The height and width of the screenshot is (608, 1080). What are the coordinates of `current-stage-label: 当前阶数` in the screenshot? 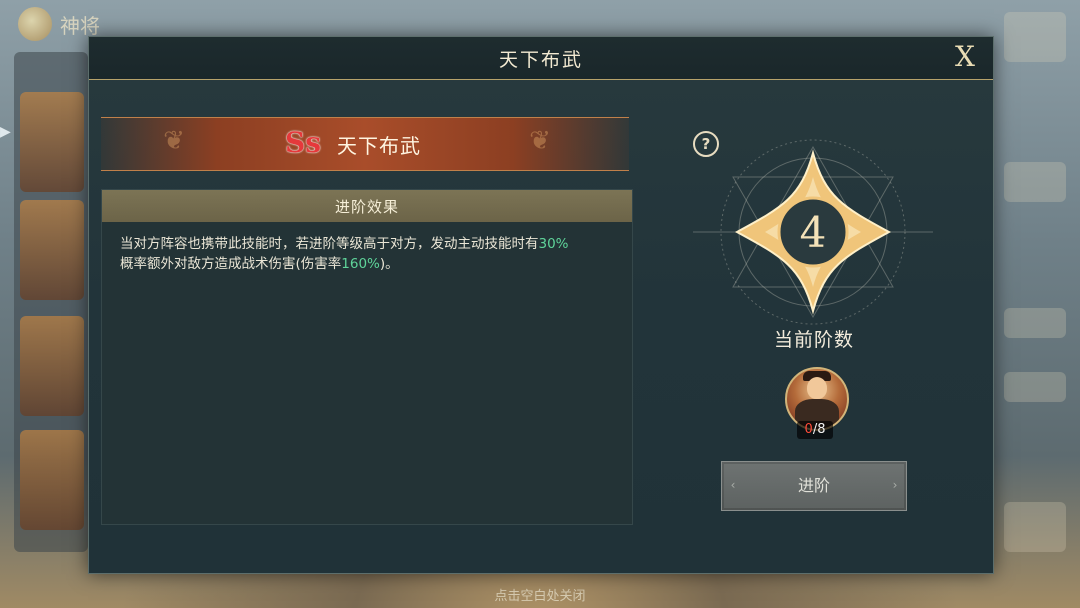 It's located at (813, 340).